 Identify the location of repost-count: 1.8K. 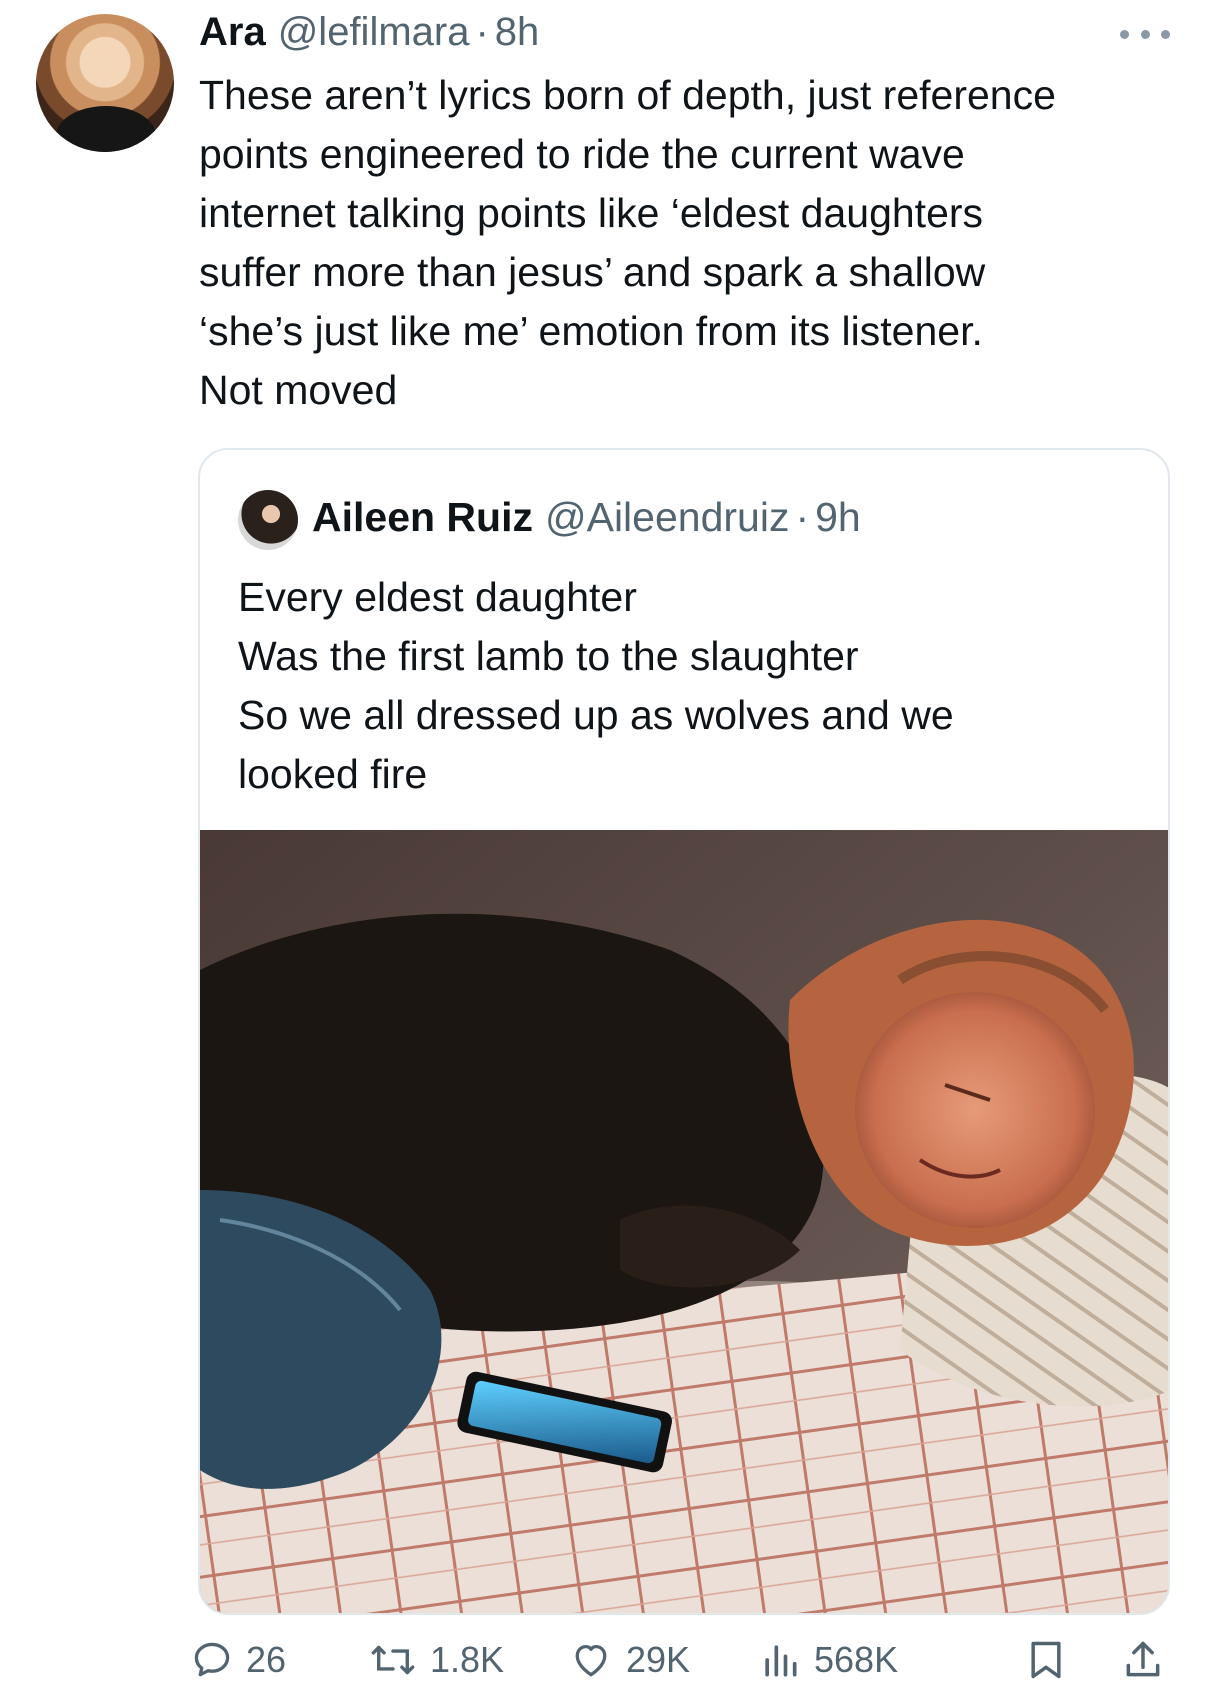
(467, 1659).